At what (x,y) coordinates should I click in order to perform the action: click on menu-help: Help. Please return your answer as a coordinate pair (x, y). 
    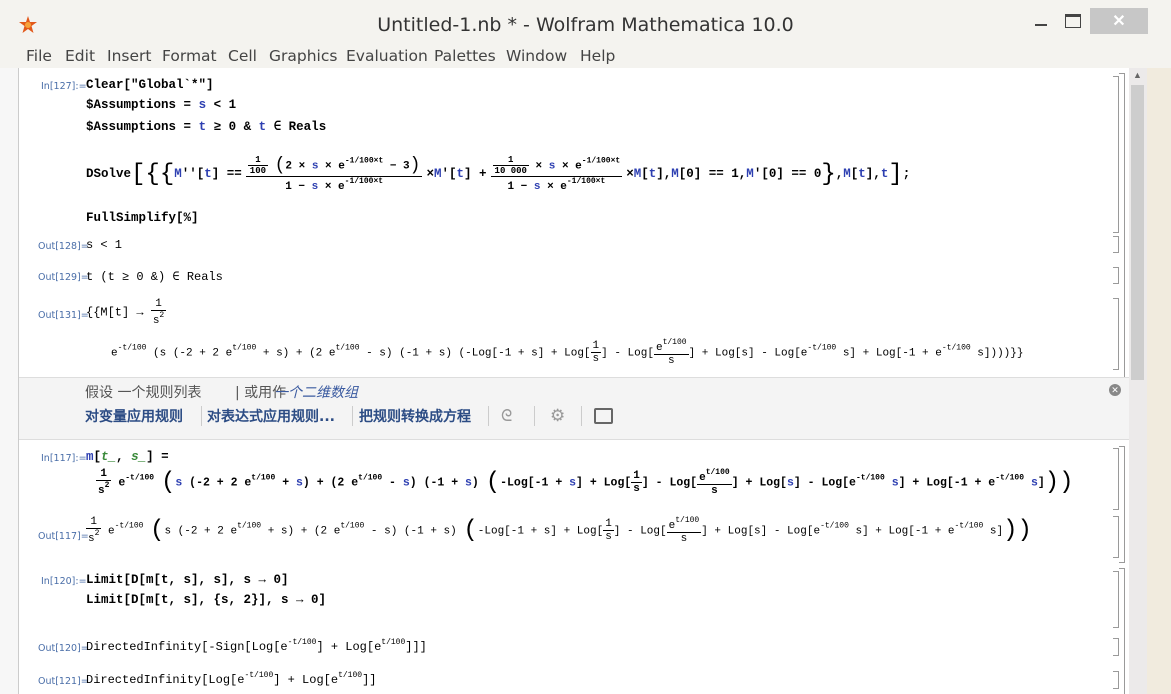
    Looking at the image, I should click on (597, 56).